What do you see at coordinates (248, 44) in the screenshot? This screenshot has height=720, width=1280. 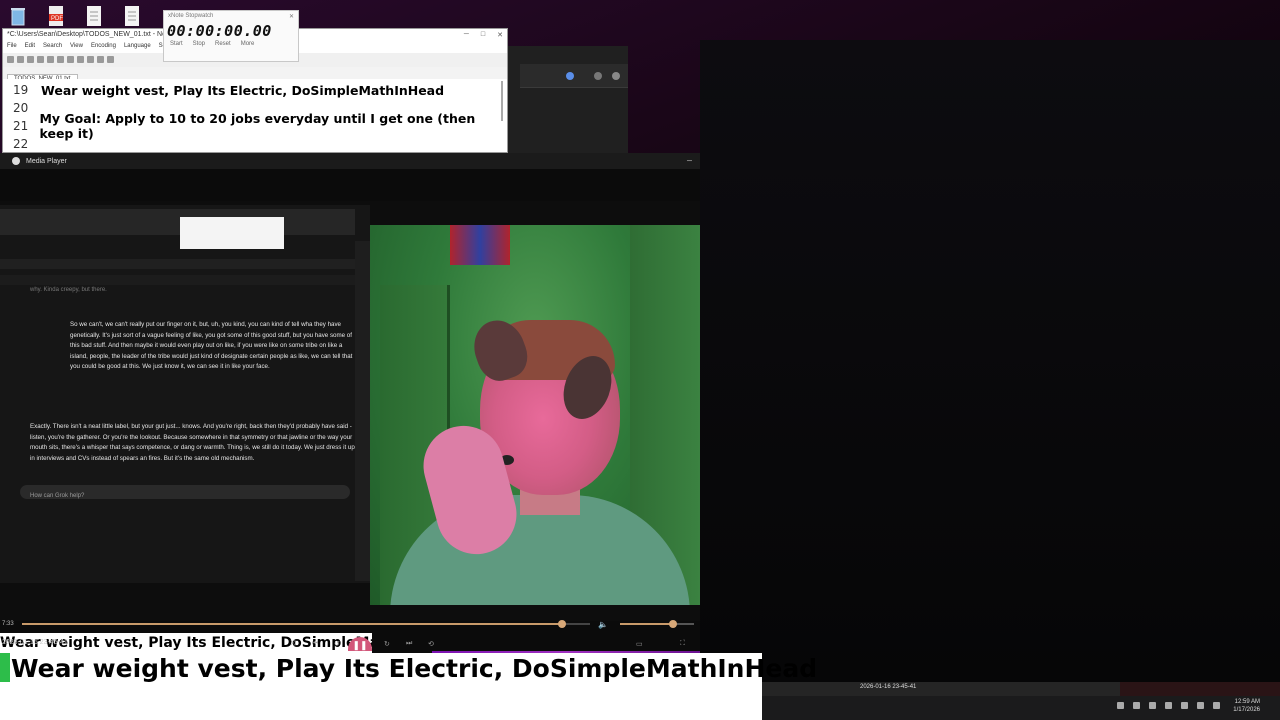 I see `more-button: More` at bounding box center [248, 44].